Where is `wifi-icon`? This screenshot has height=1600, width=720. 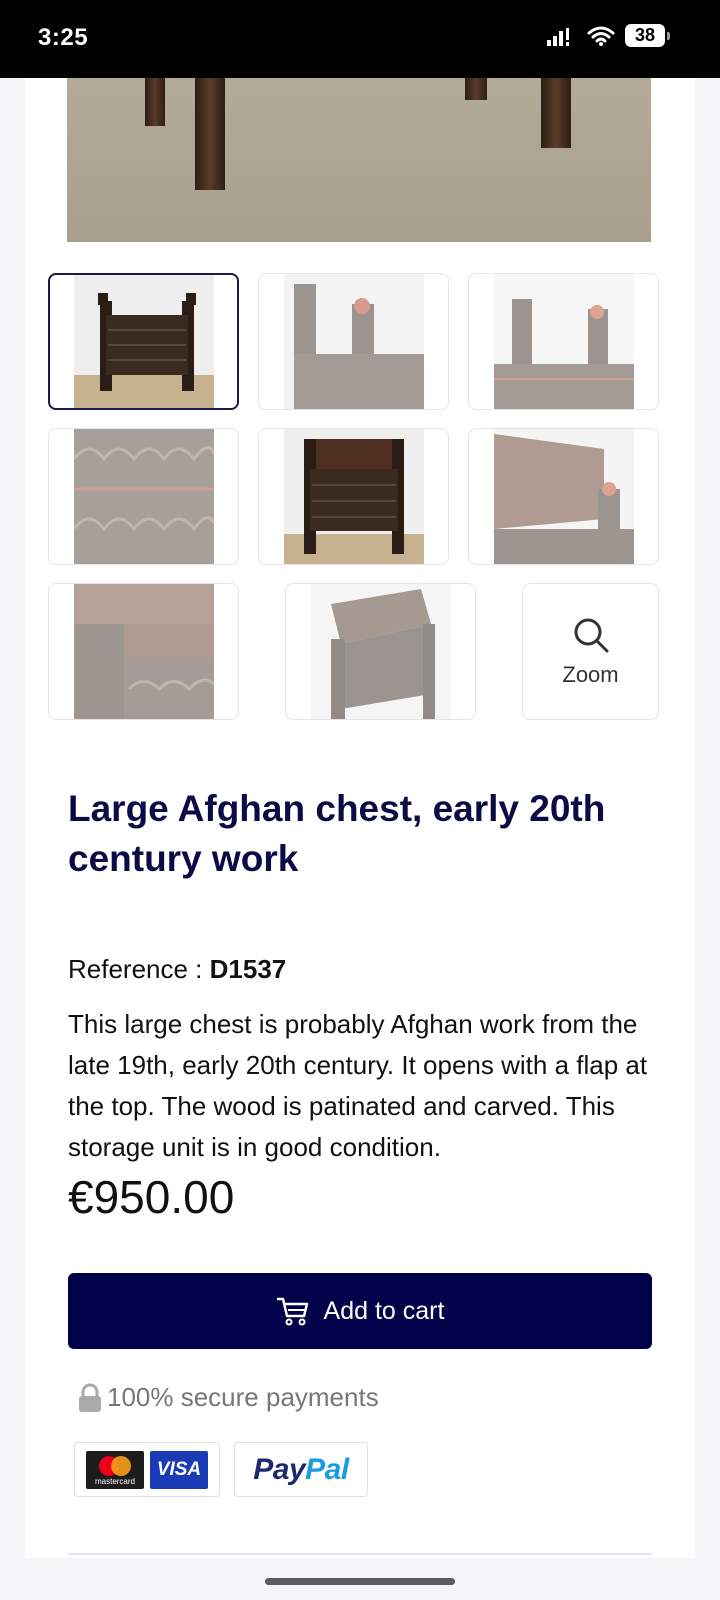
wifi-icon is located at coordinates (601, 36).